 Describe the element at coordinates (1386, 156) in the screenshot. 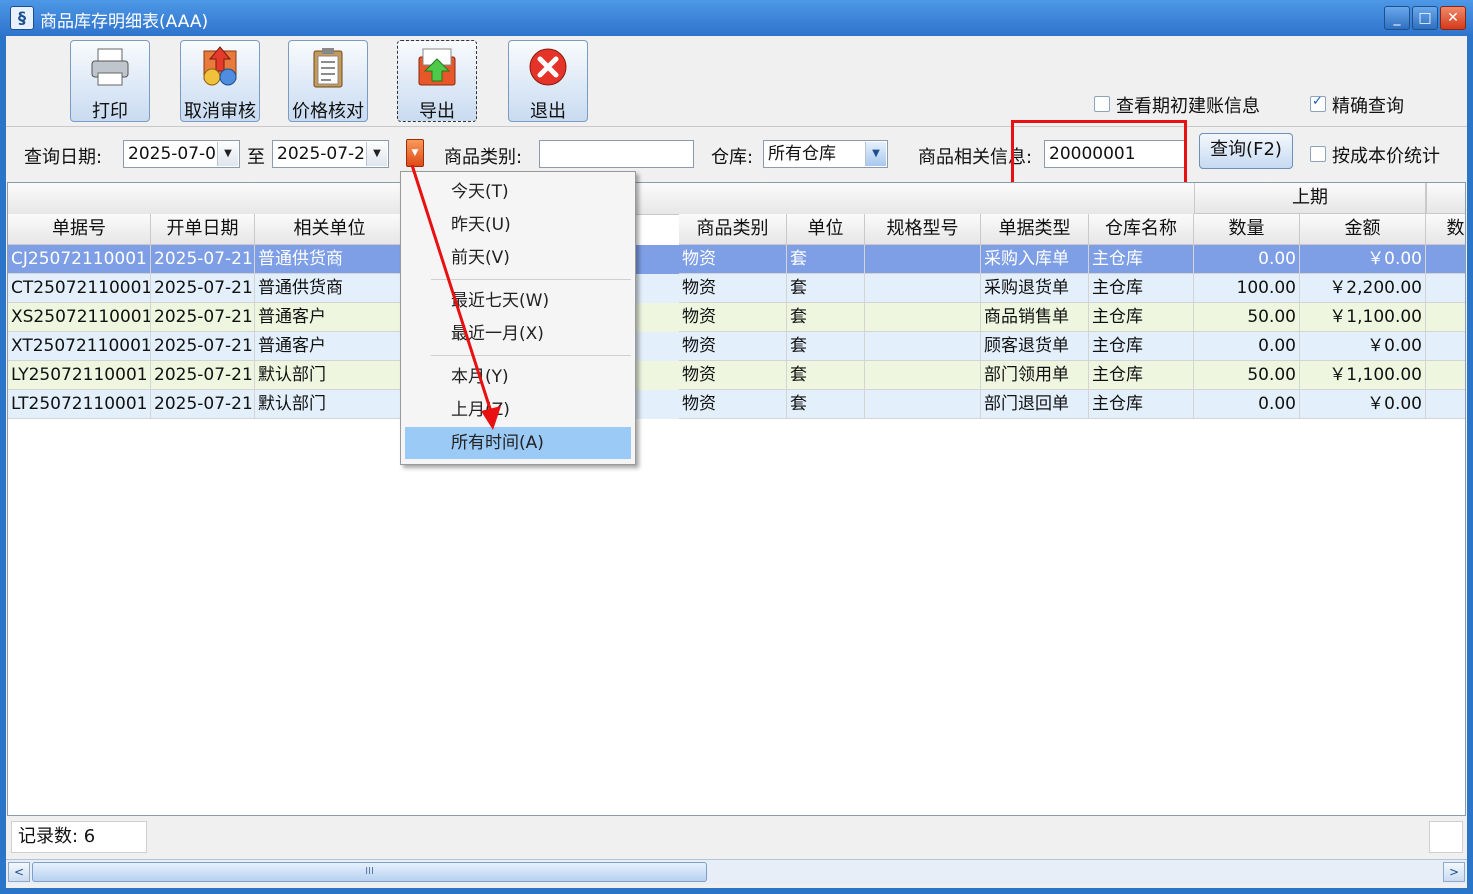

I see `cost-stat-label: 按成本价统计` at that location.